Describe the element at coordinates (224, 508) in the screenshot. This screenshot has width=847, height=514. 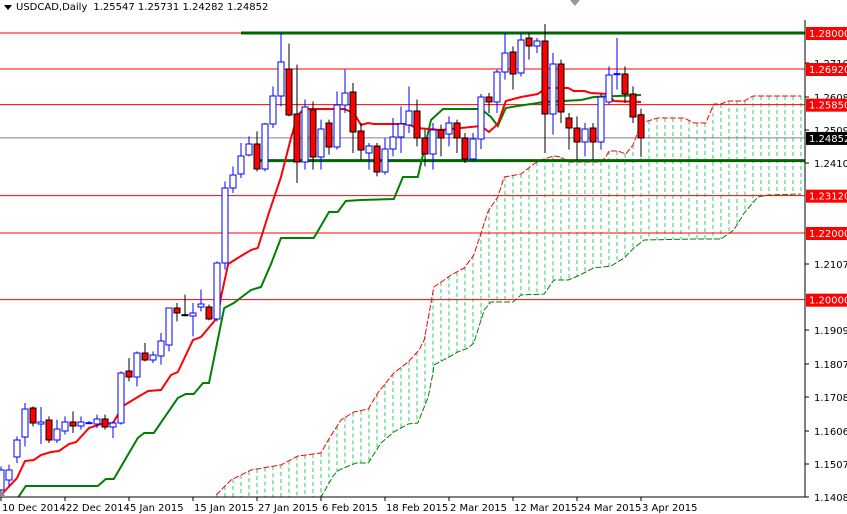
I see `x-tick-label: 15 Jan 2015` at that location.